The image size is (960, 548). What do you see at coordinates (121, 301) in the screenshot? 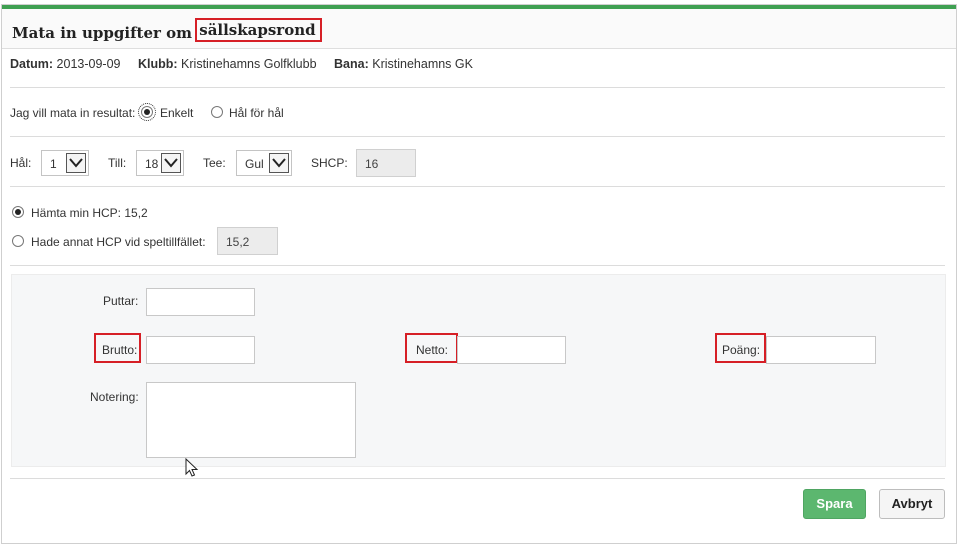
I see `putts-label: Puttar:` at bounding box center [121, 301].